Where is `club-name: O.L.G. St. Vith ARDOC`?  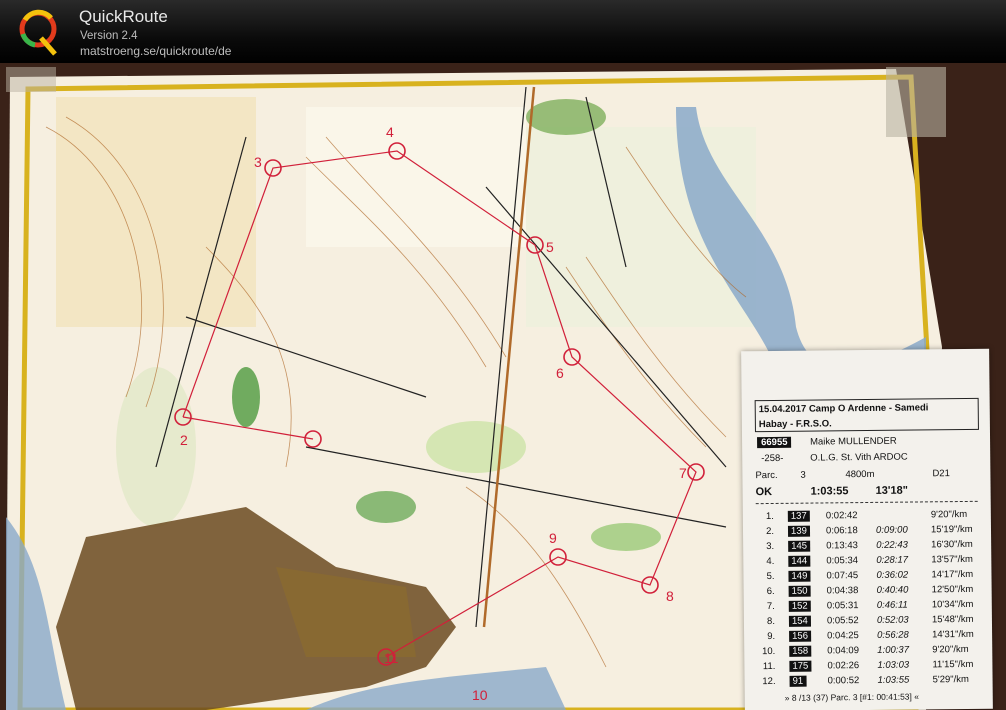
club-name: O.L.G. St. Vith ARDOC is located at coordinates (859, 457).